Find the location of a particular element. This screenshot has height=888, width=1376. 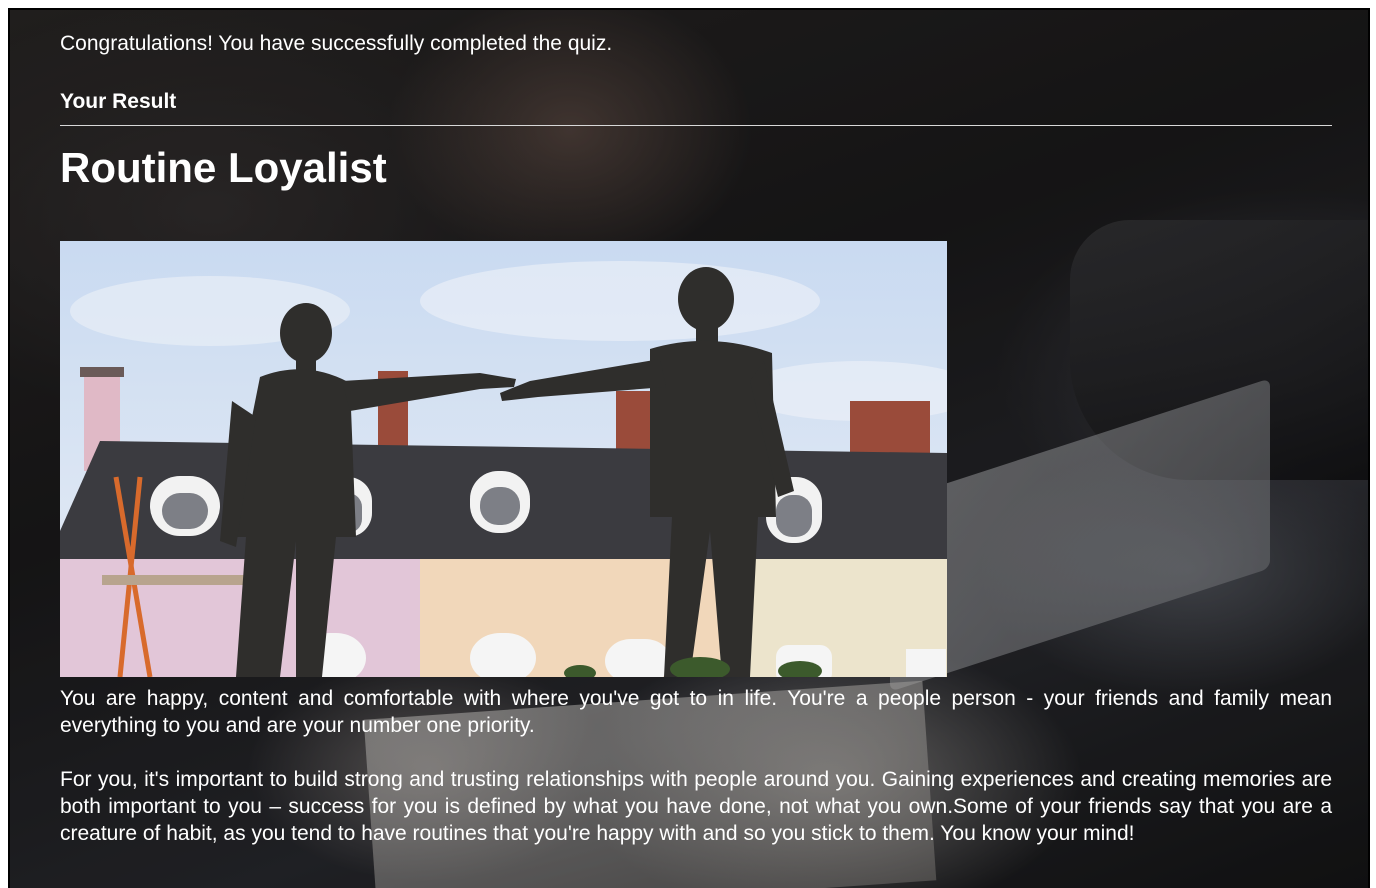

result-label: Your Result is located at coordinates (118, 101).